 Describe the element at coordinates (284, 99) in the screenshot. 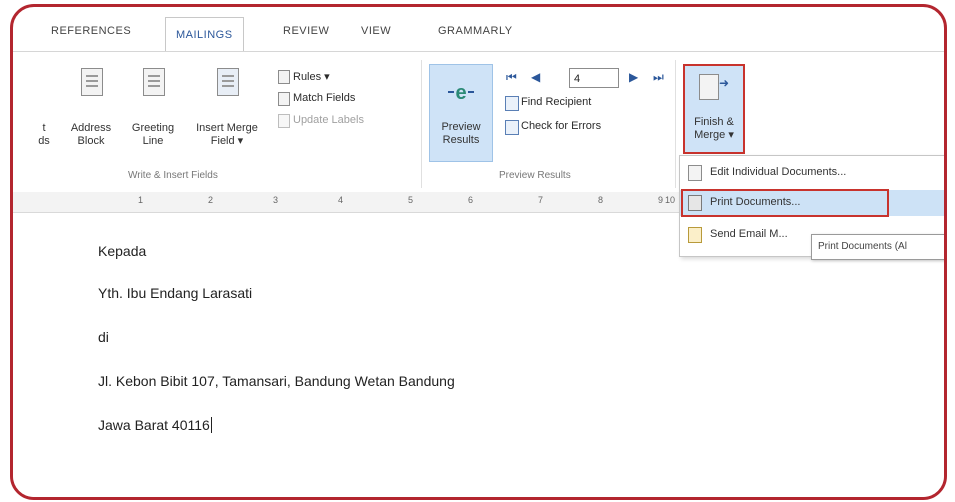

I see `match-fields-icon` at that location.